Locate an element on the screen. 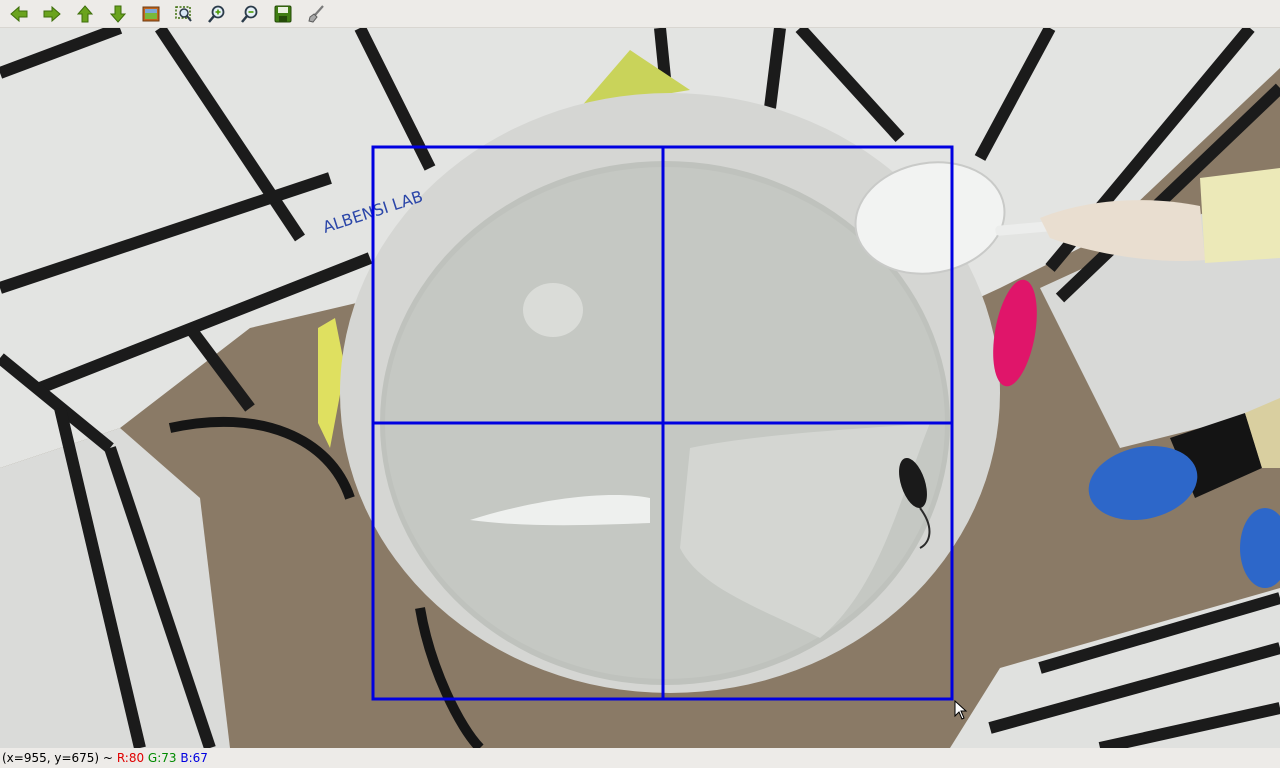  brush-icon is located at coordinates (316, 14).